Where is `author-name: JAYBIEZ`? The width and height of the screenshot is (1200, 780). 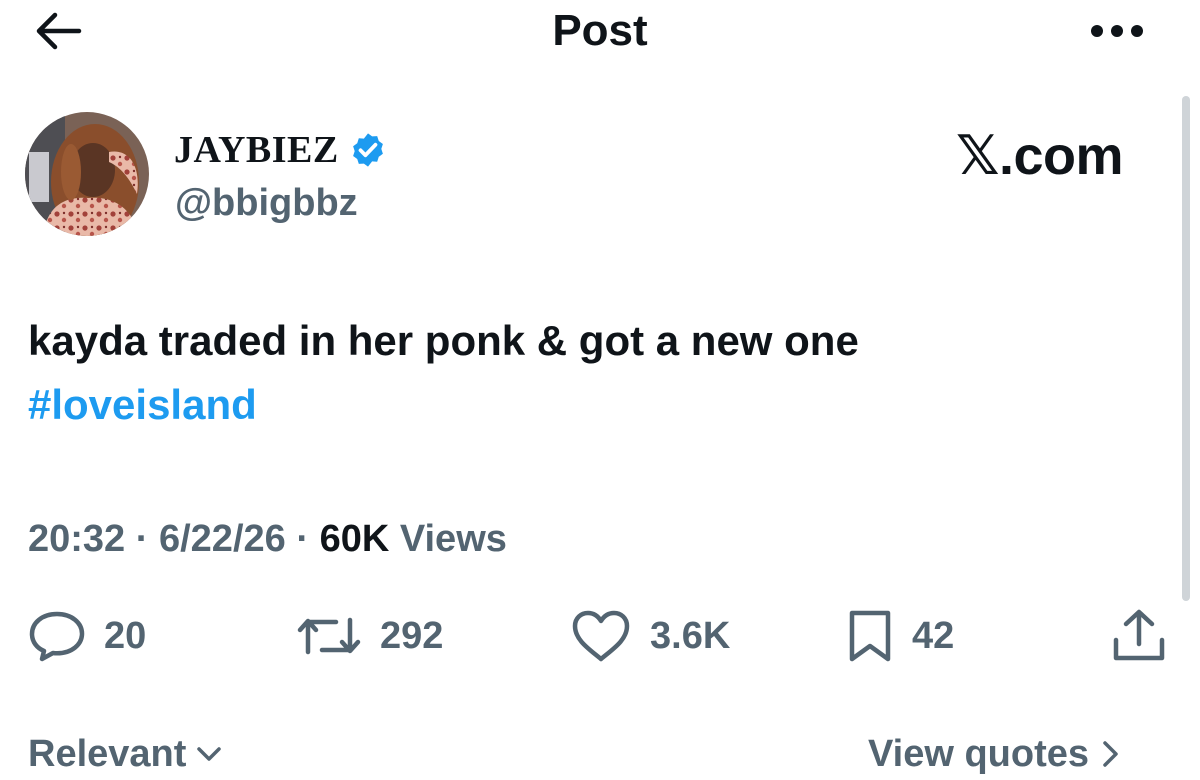 author-name: JAYBIEZ is located at coordinates (280, 150).